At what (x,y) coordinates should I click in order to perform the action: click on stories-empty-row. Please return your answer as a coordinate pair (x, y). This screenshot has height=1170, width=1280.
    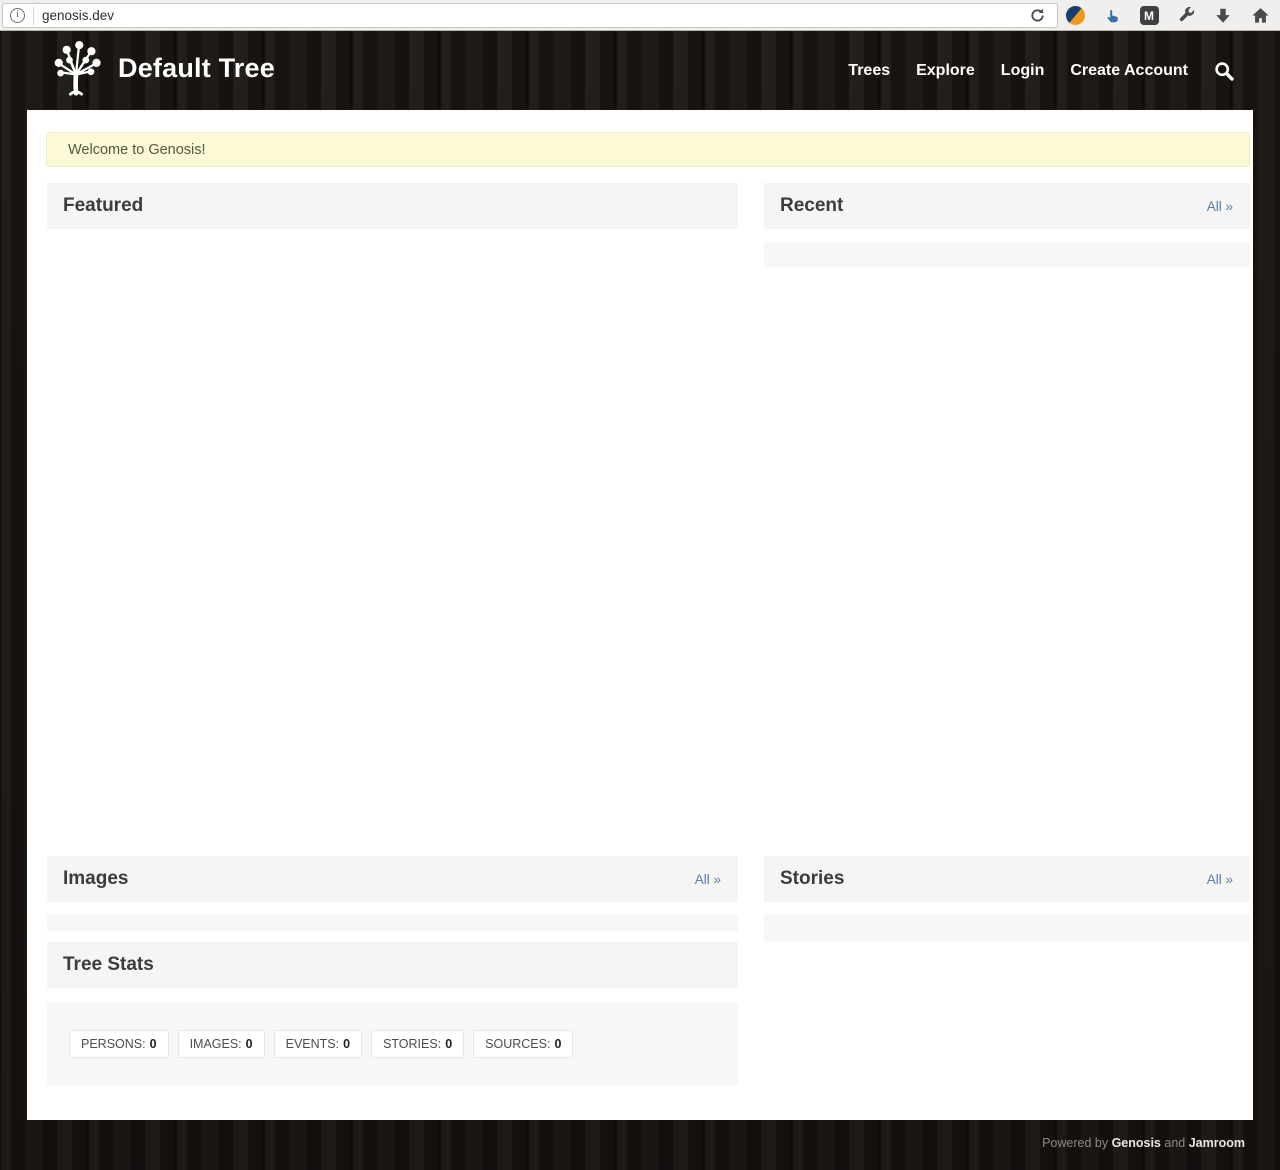
    Looking at the image, I should click on (1007, 928).